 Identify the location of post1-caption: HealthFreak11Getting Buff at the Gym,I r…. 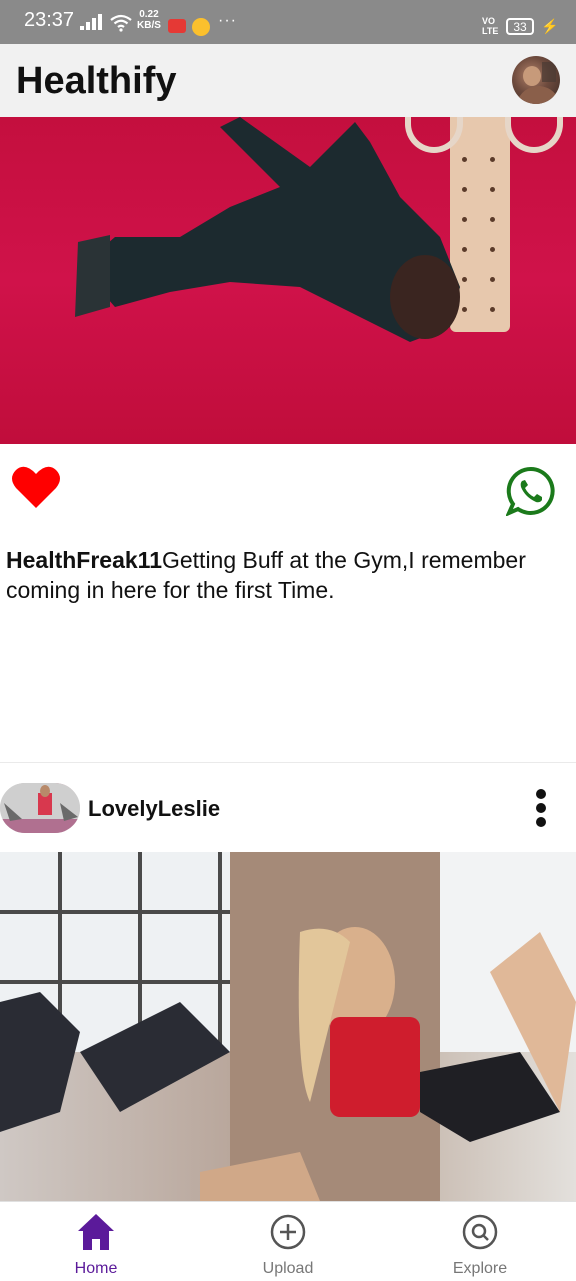
(289, 575).